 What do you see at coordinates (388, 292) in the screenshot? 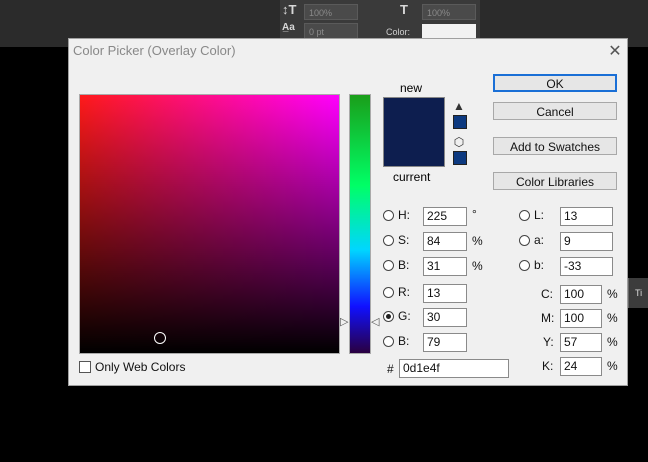
I see `radio-r` at bounding box center [388, 292].